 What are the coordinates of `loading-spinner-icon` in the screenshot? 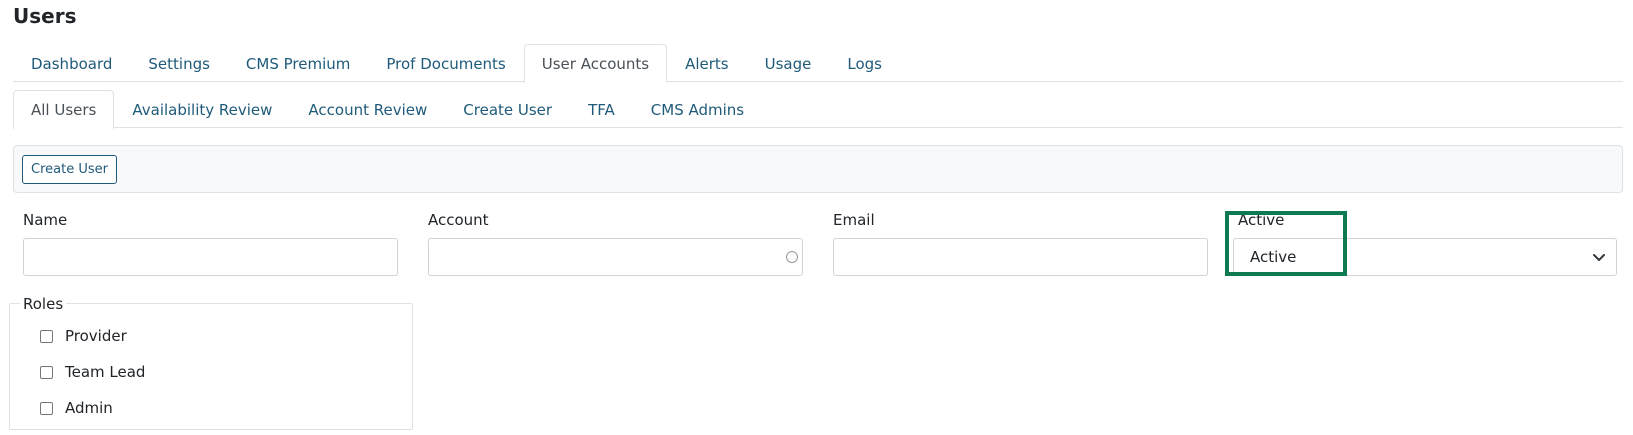 It's located at (792, 257).